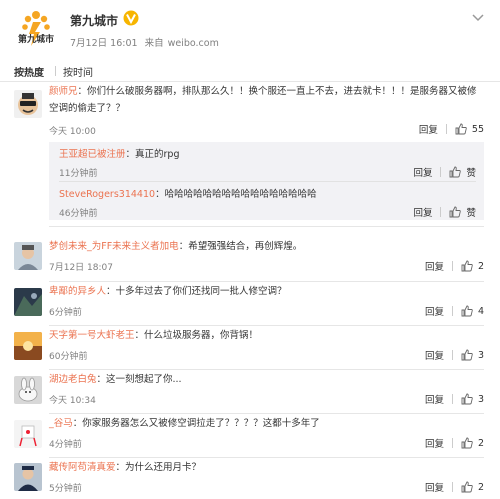  What do you see at coordinates (82, 467) in the screenshot?
I see `comment-user: 藏传阿苟清真爱` at bounding box center [82, 467].